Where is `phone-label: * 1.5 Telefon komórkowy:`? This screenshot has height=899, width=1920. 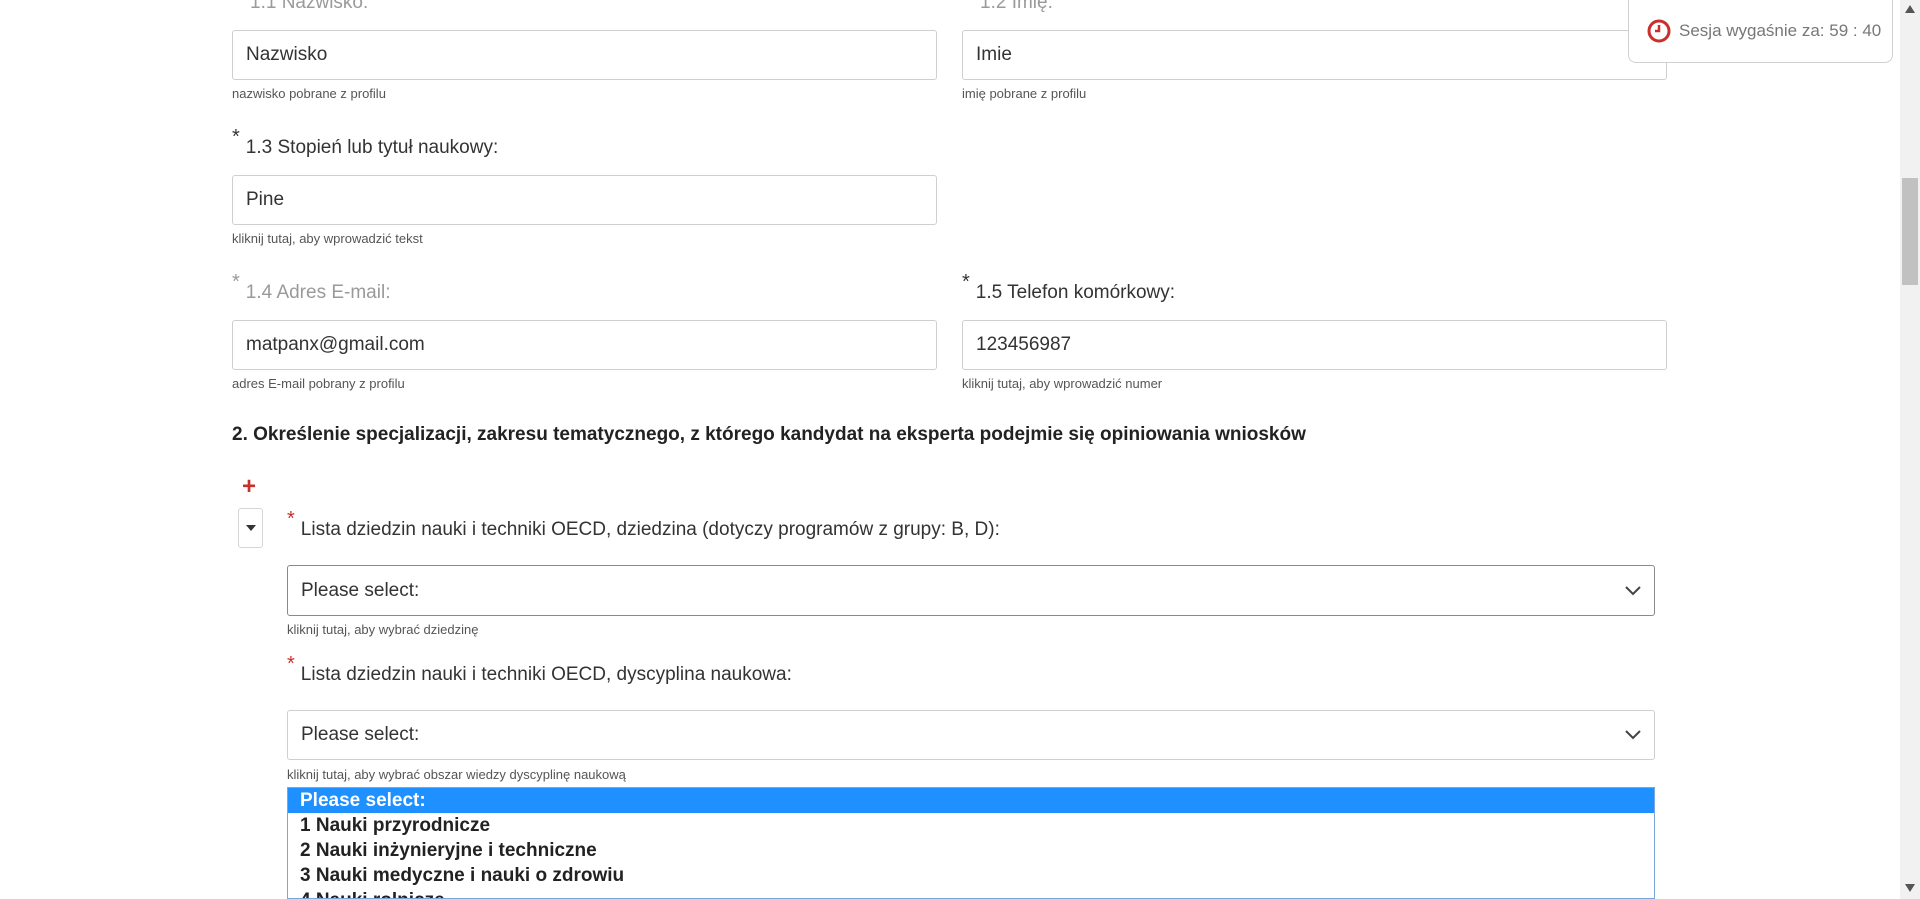 phone-label: * 1.5 Telefon komórkowy: is located at coordinates (1069, 287).